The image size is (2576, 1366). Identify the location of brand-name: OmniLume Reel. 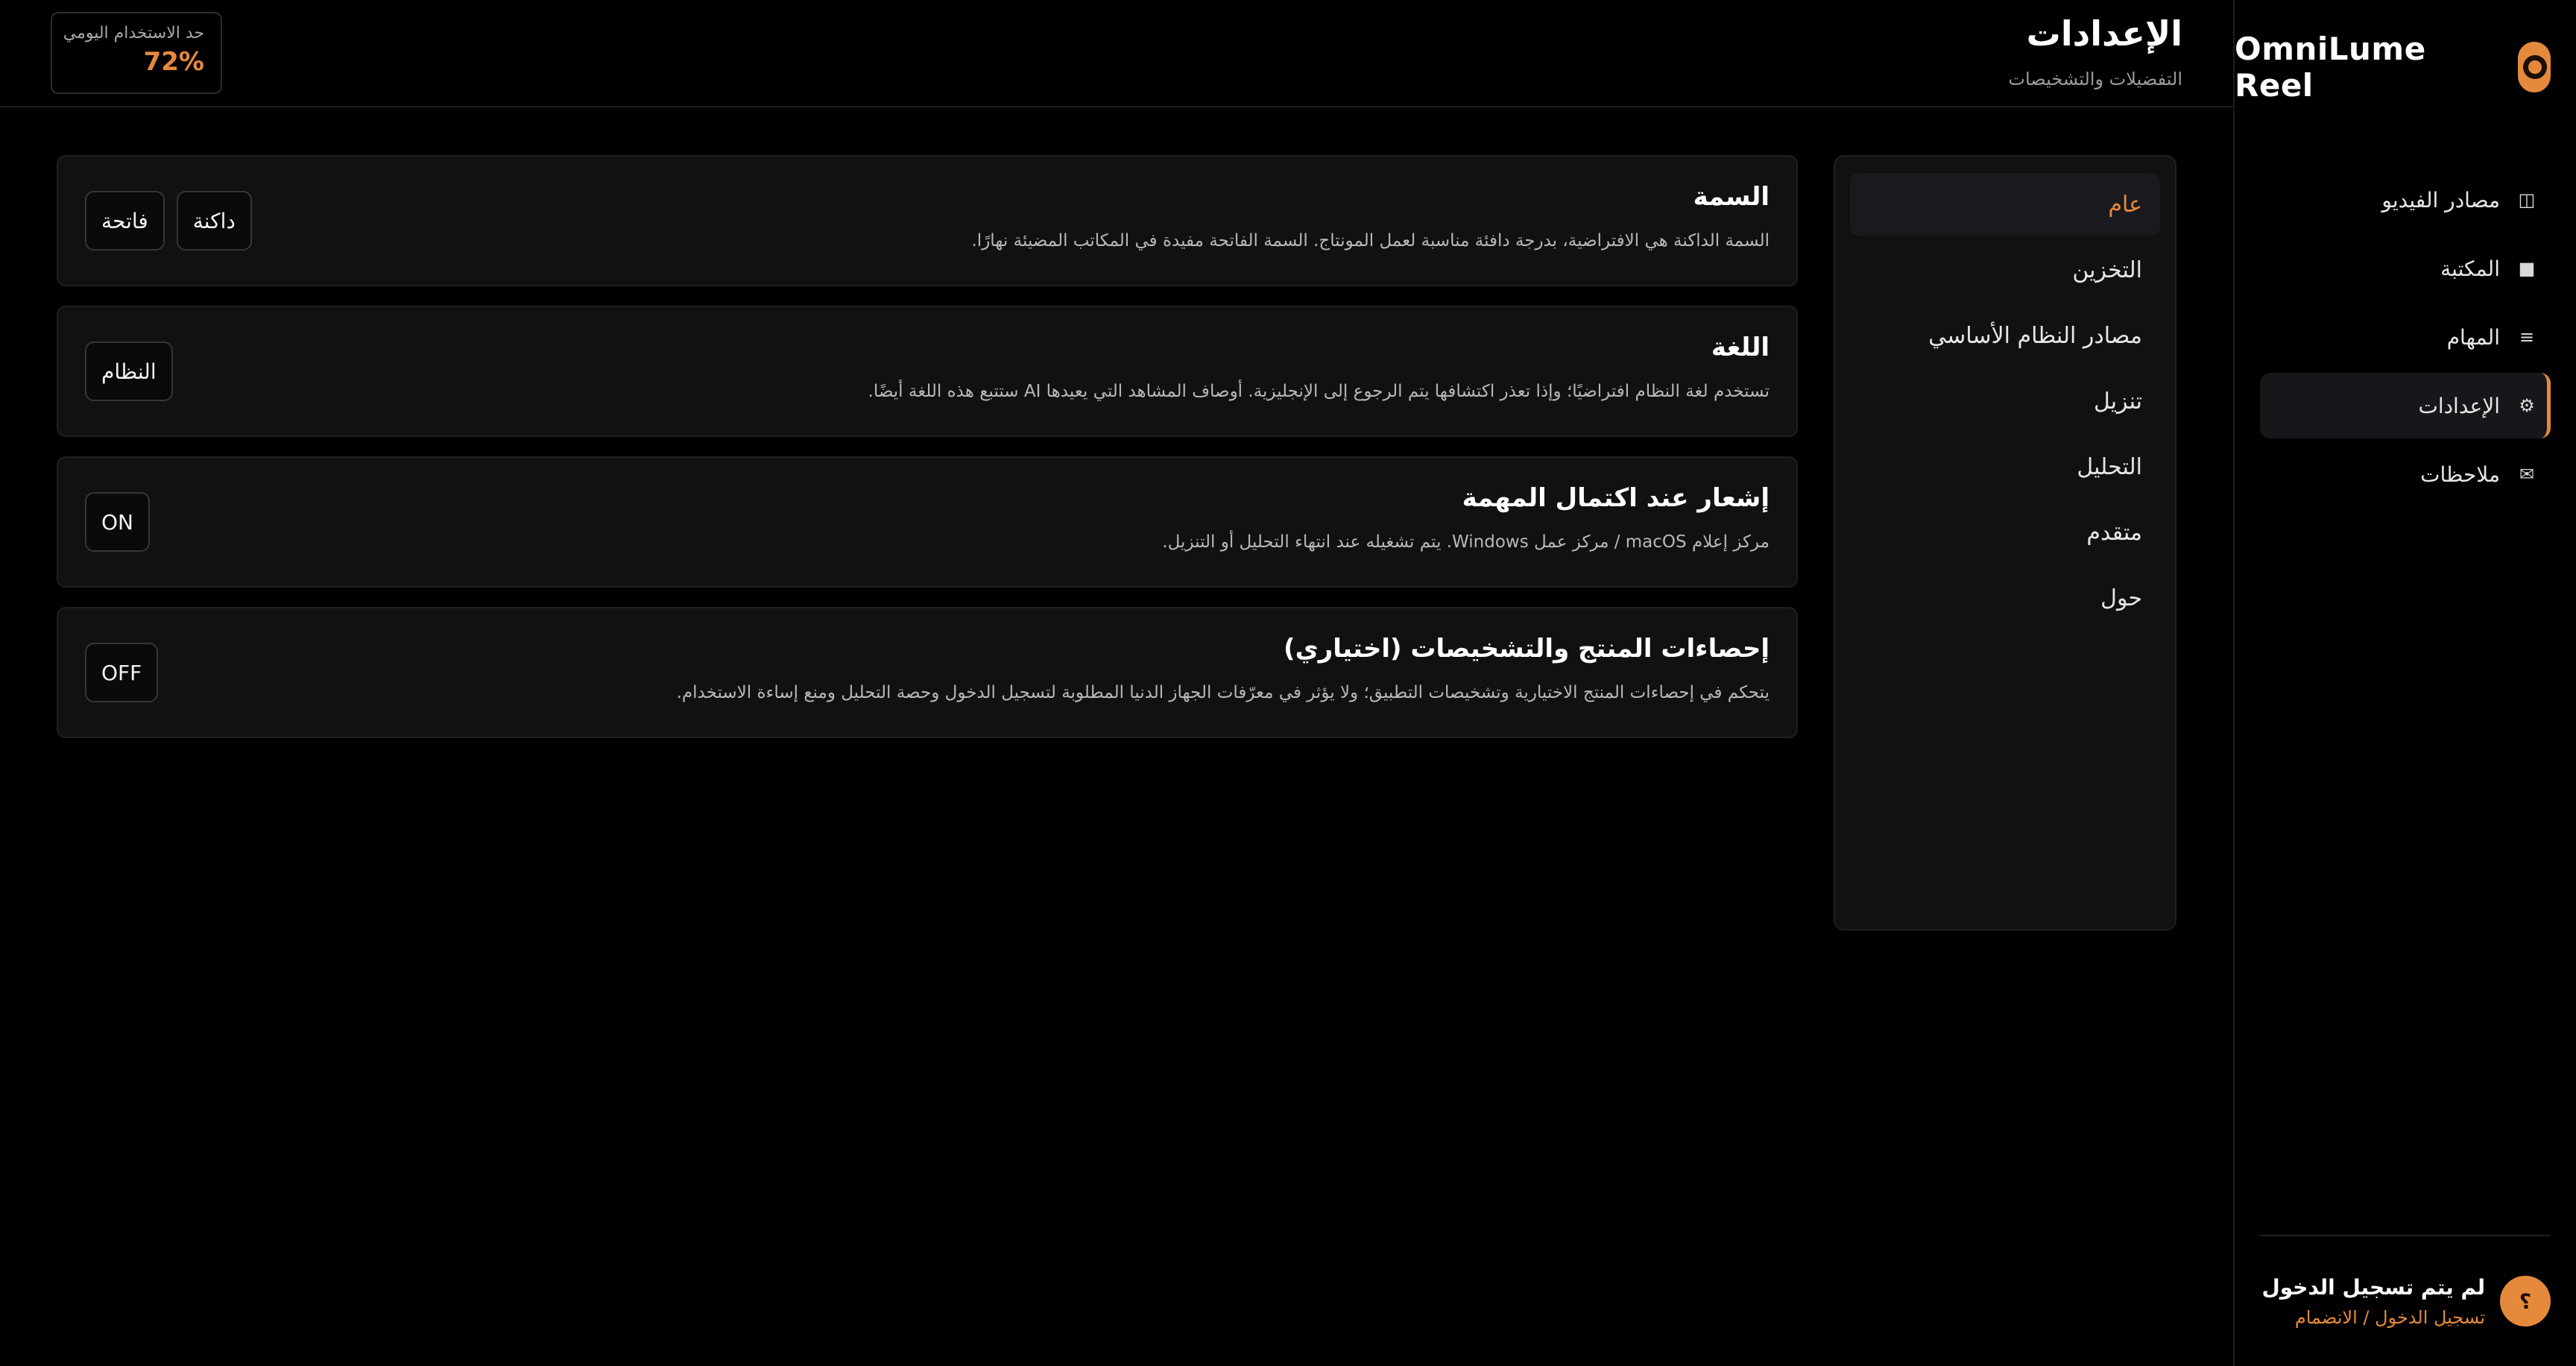
(2330, 67).